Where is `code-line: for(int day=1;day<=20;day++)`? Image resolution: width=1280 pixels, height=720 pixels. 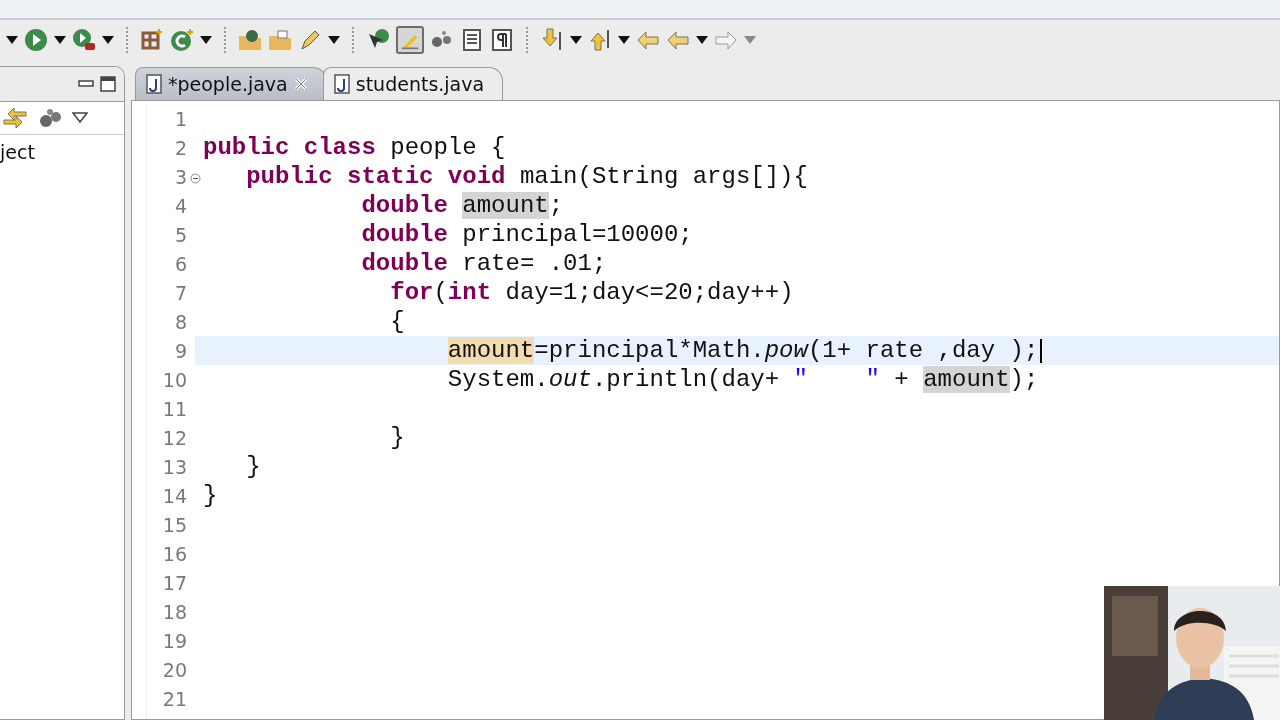
code-line: for(int day=1;day<=20;day++) is located at coordinates (591, 292).